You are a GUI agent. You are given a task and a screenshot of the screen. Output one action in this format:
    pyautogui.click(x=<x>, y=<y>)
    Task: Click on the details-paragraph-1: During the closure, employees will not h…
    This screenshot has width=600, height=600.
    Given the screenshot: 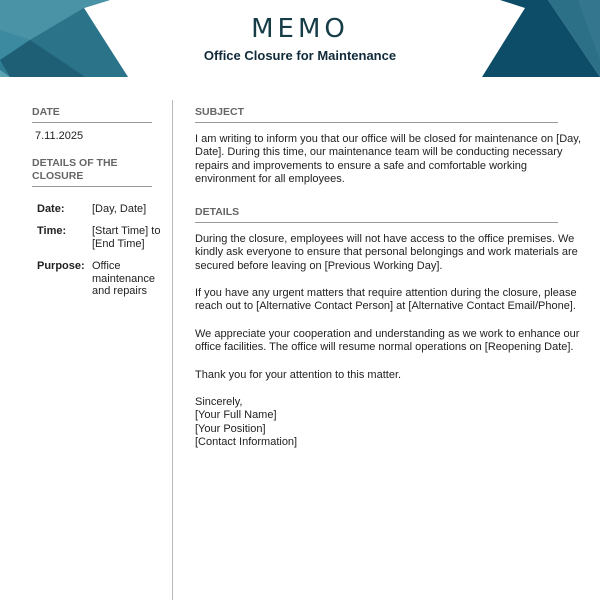 What is the action you would take?
    pyautogui.click(x=386, y=253)
    